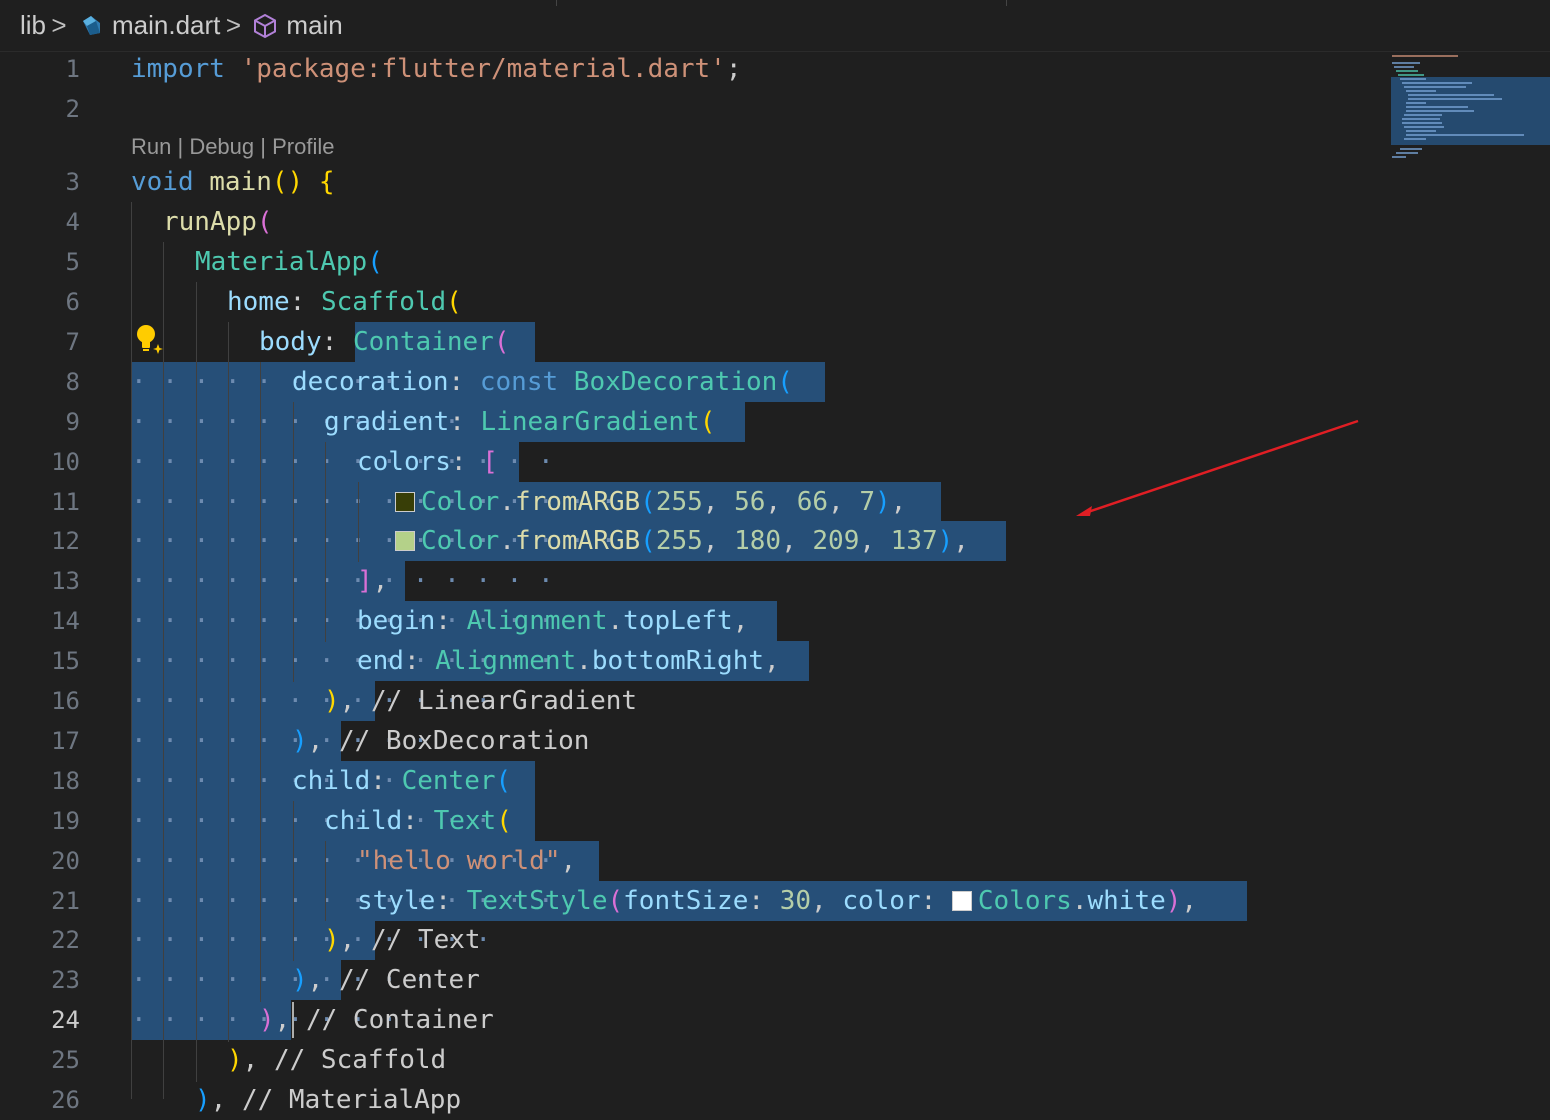 The image size is (1550, 1120). I want to click on code-line-5: MaterialApp(, so click(289, 262).